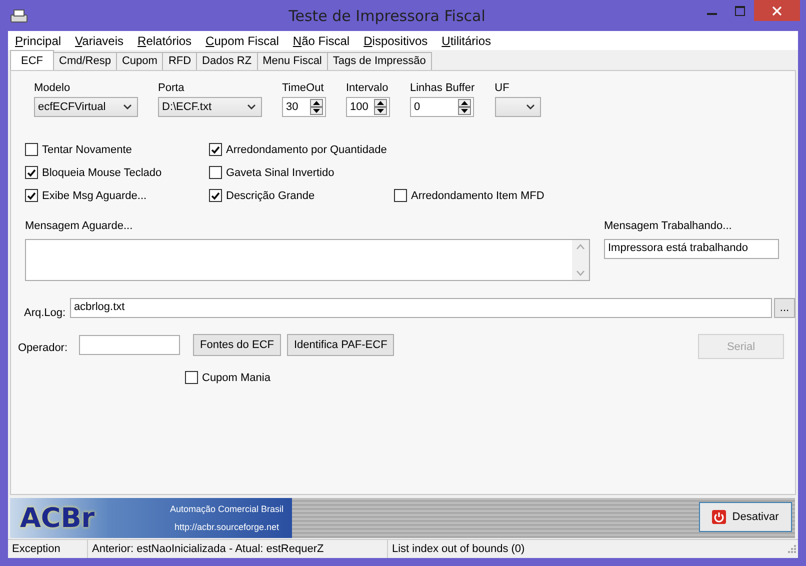 This screenshot has height=566, width=806. Describe the element at coordinates (45, 313) in the screenshot. I see `field-label: Arq.Log:` at that location.